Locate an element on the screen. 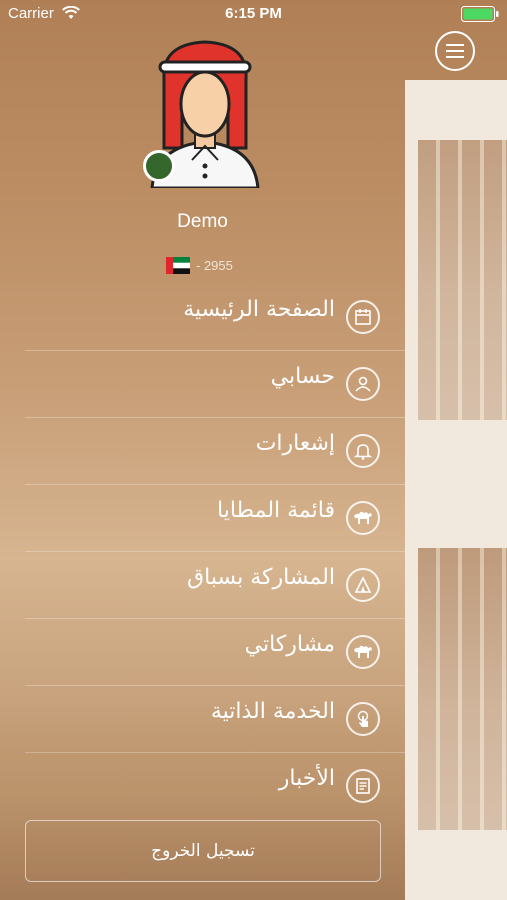 The height and width of the screenshot is (900, 507). menu-item-label: مشاركاتي is located at coordinates (289, 644).